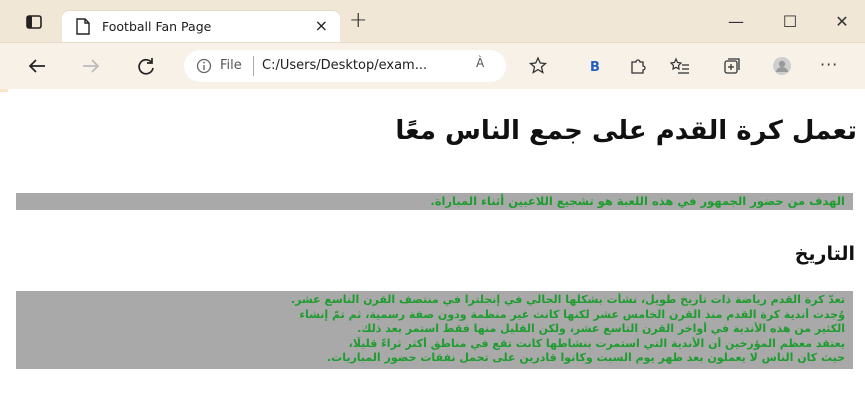 The height and width of the screenshot is (401, 865). Describe the element at coordinates (732, 66) in the screenshot. I see `collections-icon` at that location.